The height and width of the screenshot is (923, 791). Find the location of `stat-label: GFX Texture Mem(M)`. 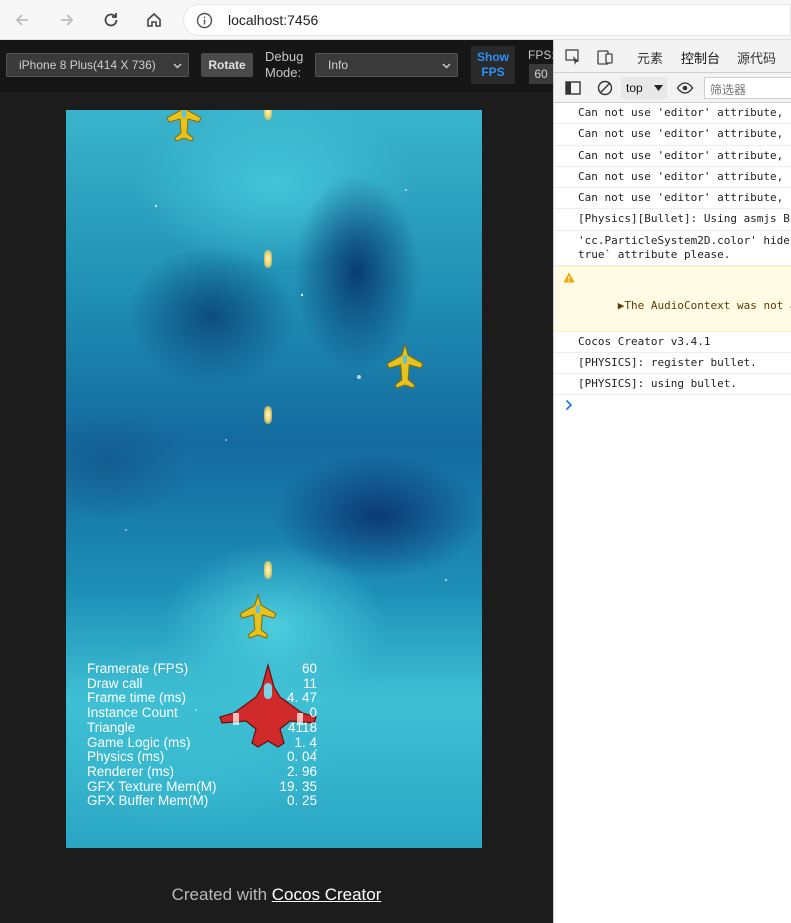

stat-label: GFX Texture Mem(M) is located at coordinates (152, 786).